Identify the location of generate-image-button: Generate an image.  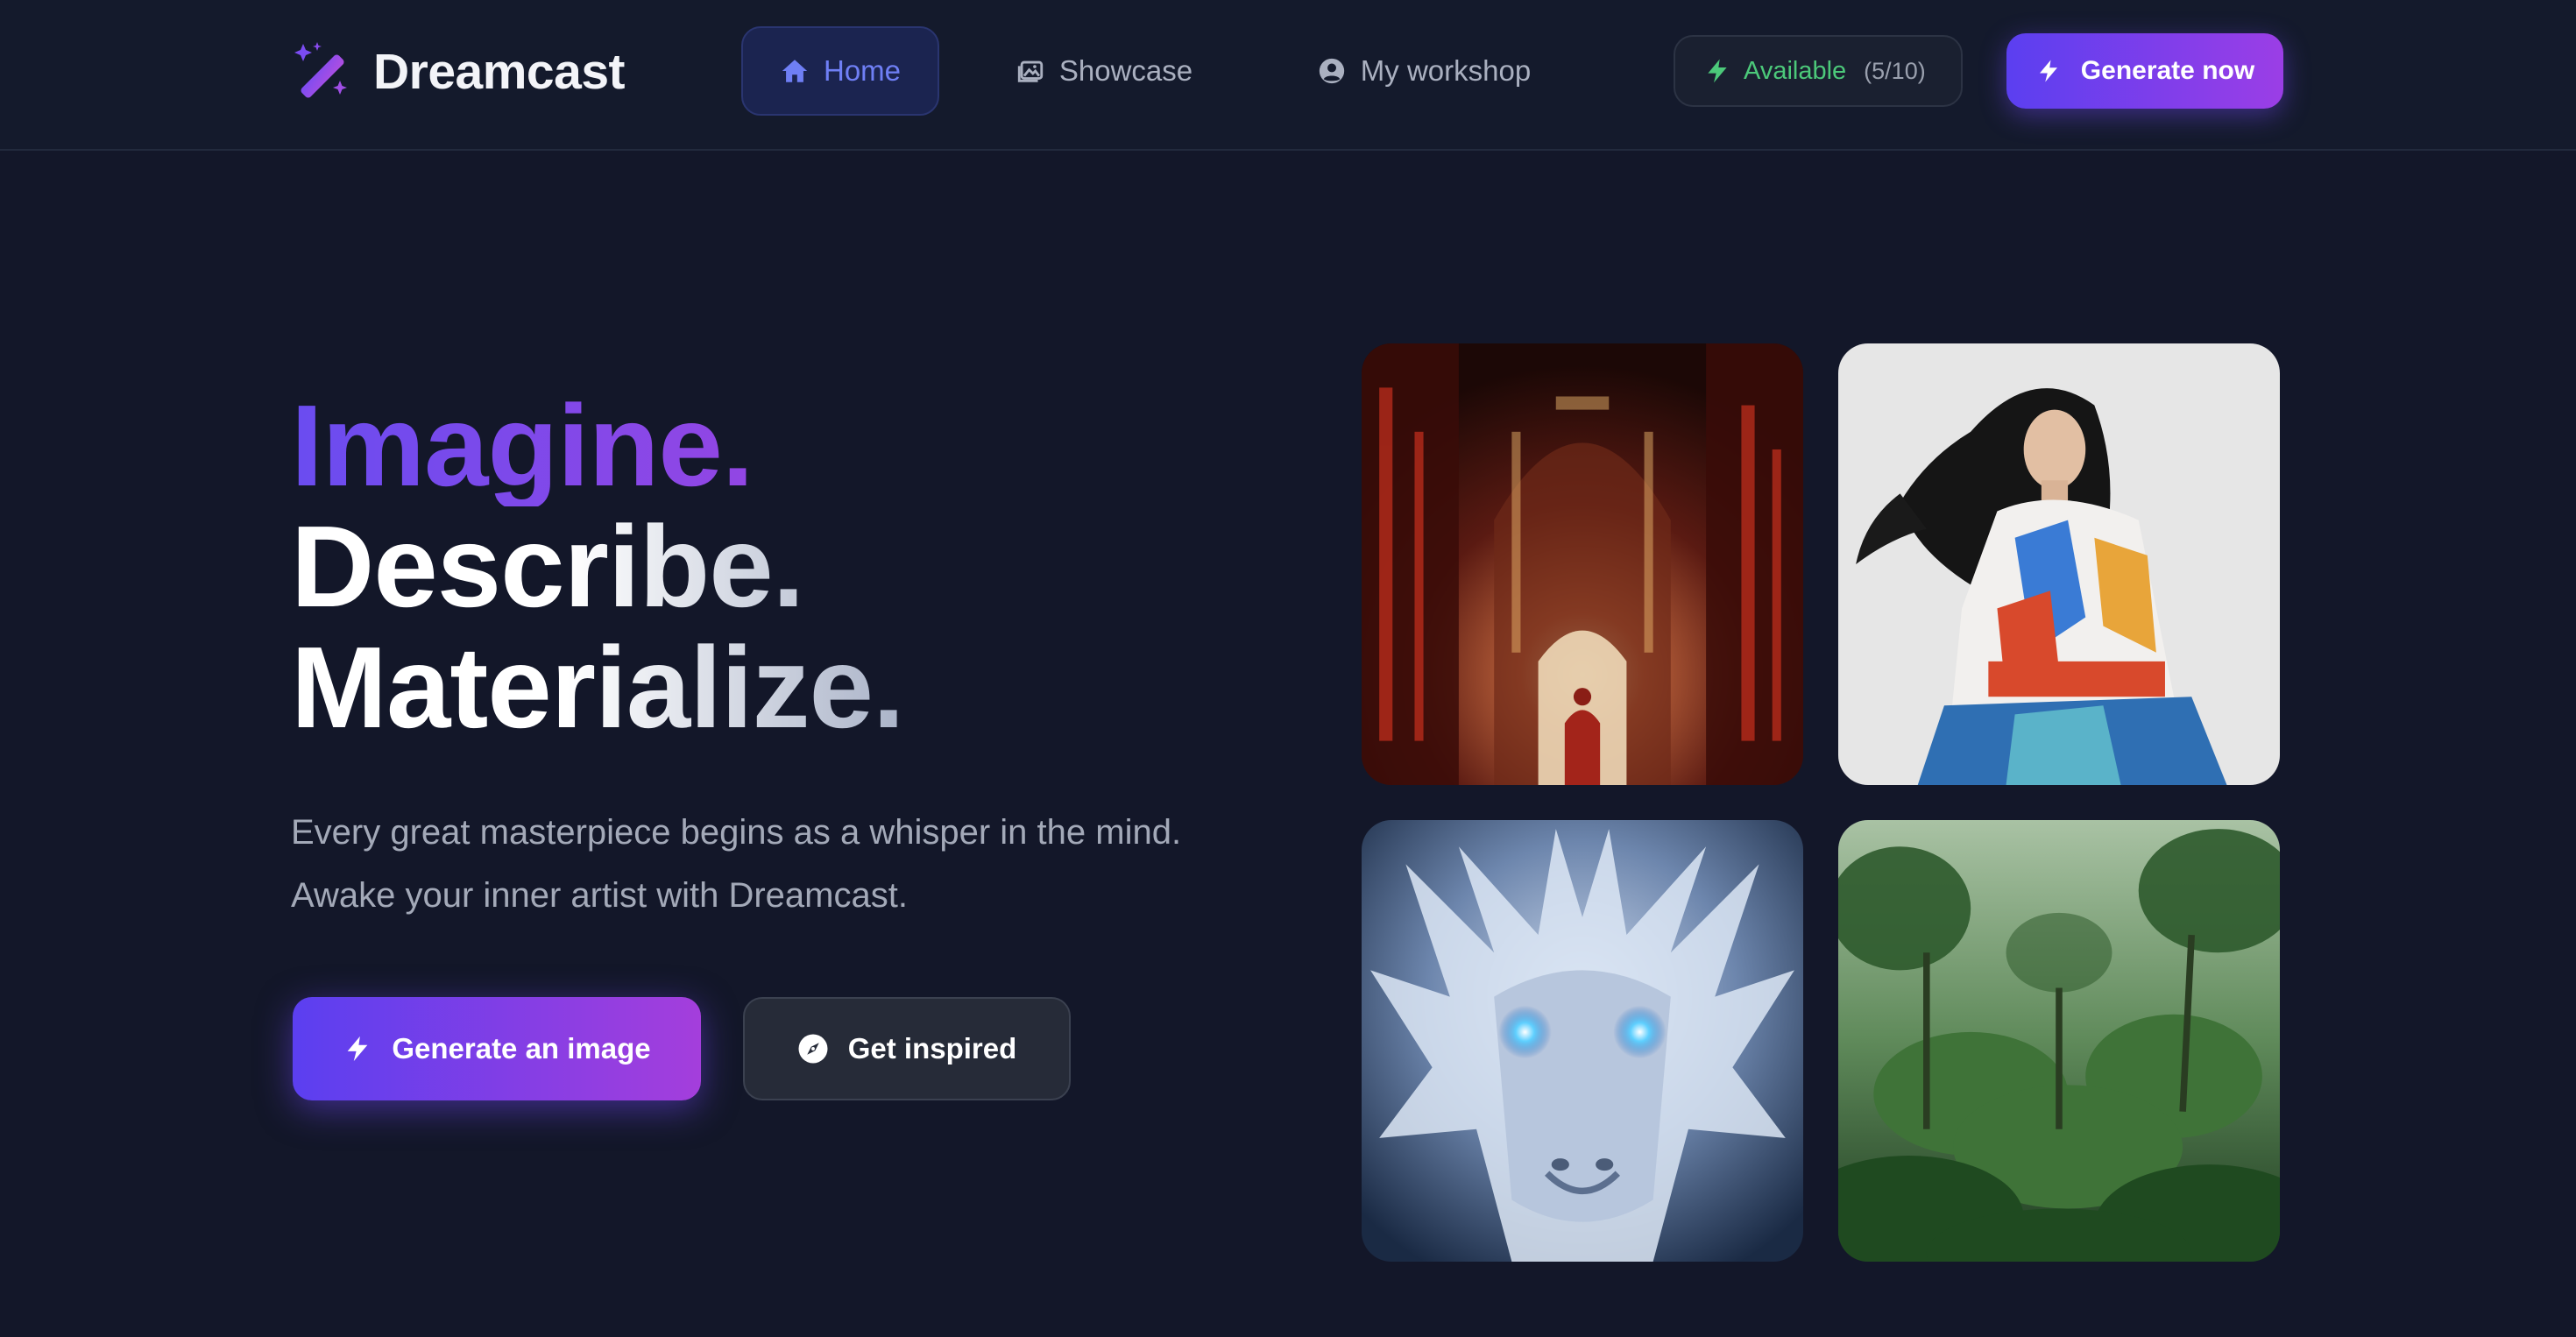
(497, 1048).